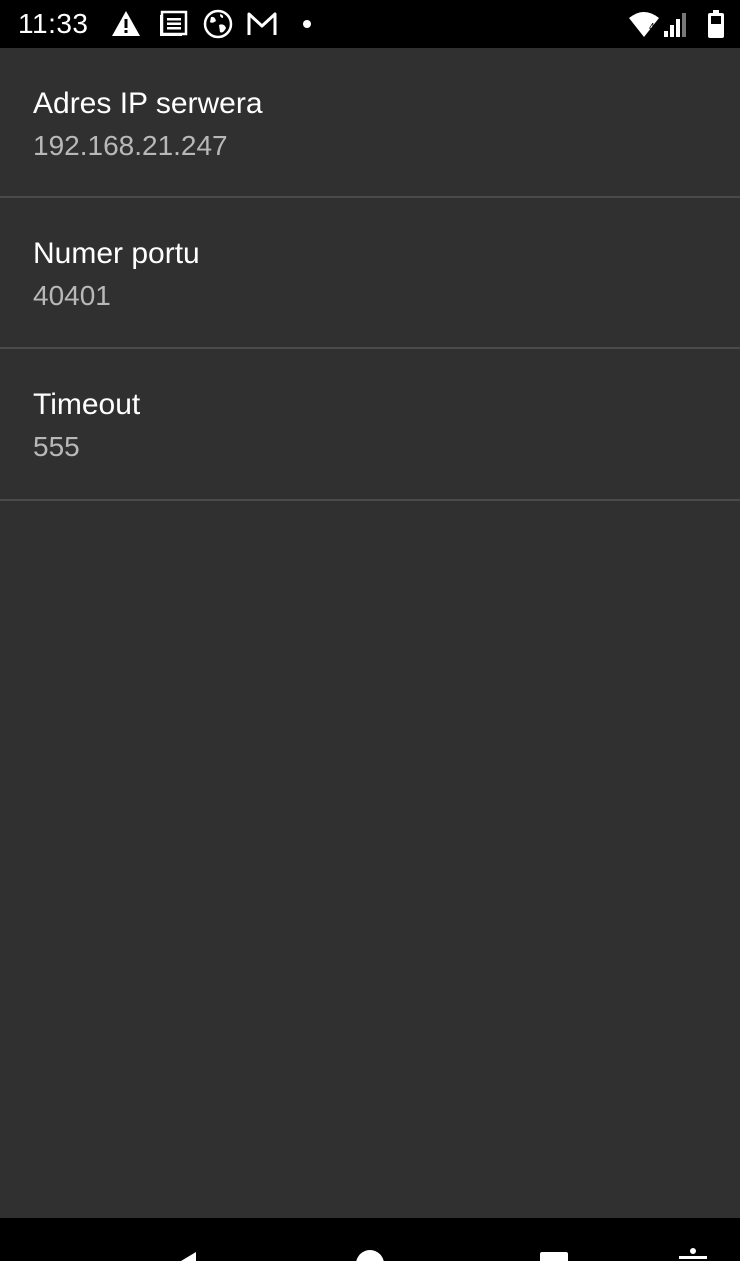  I want to click on status-bar: 11:33 4, so click(370, 24).